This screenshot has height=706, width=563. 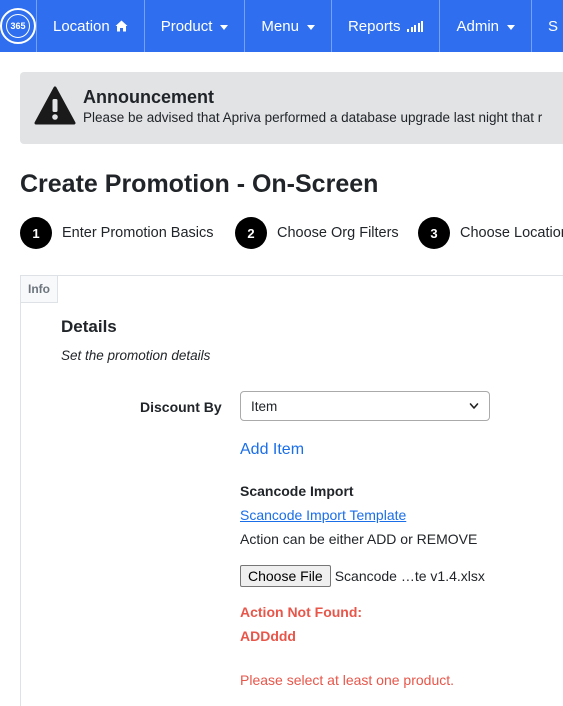 I want to click on step-1: 1 Enter Promotion Basics, so click(x=117, y=233).